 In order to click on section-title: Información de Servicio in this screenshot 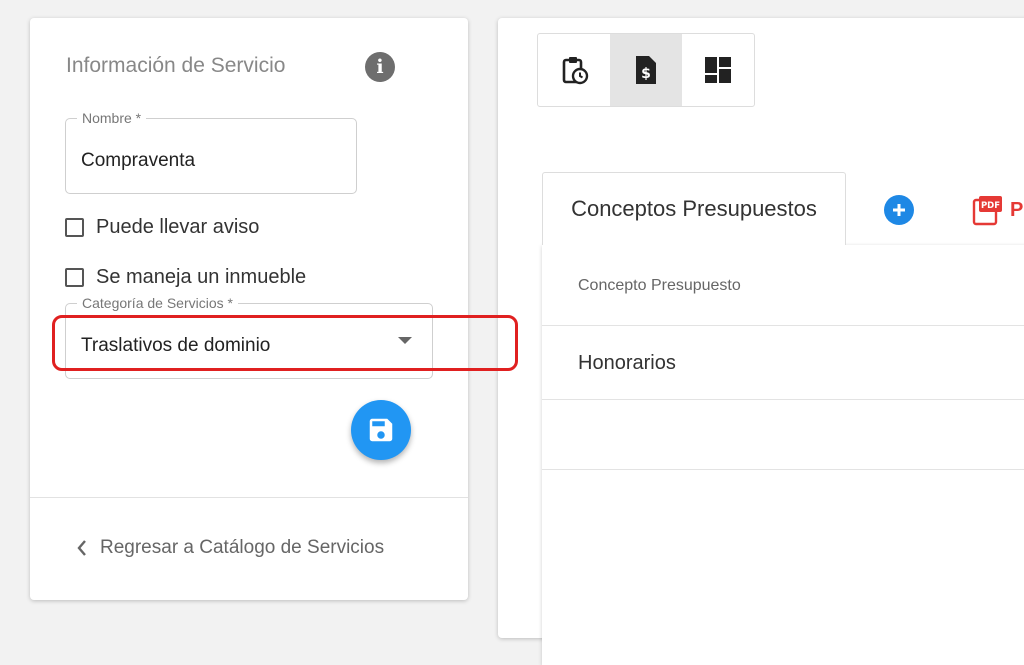, I will do `click(176, 65)`.